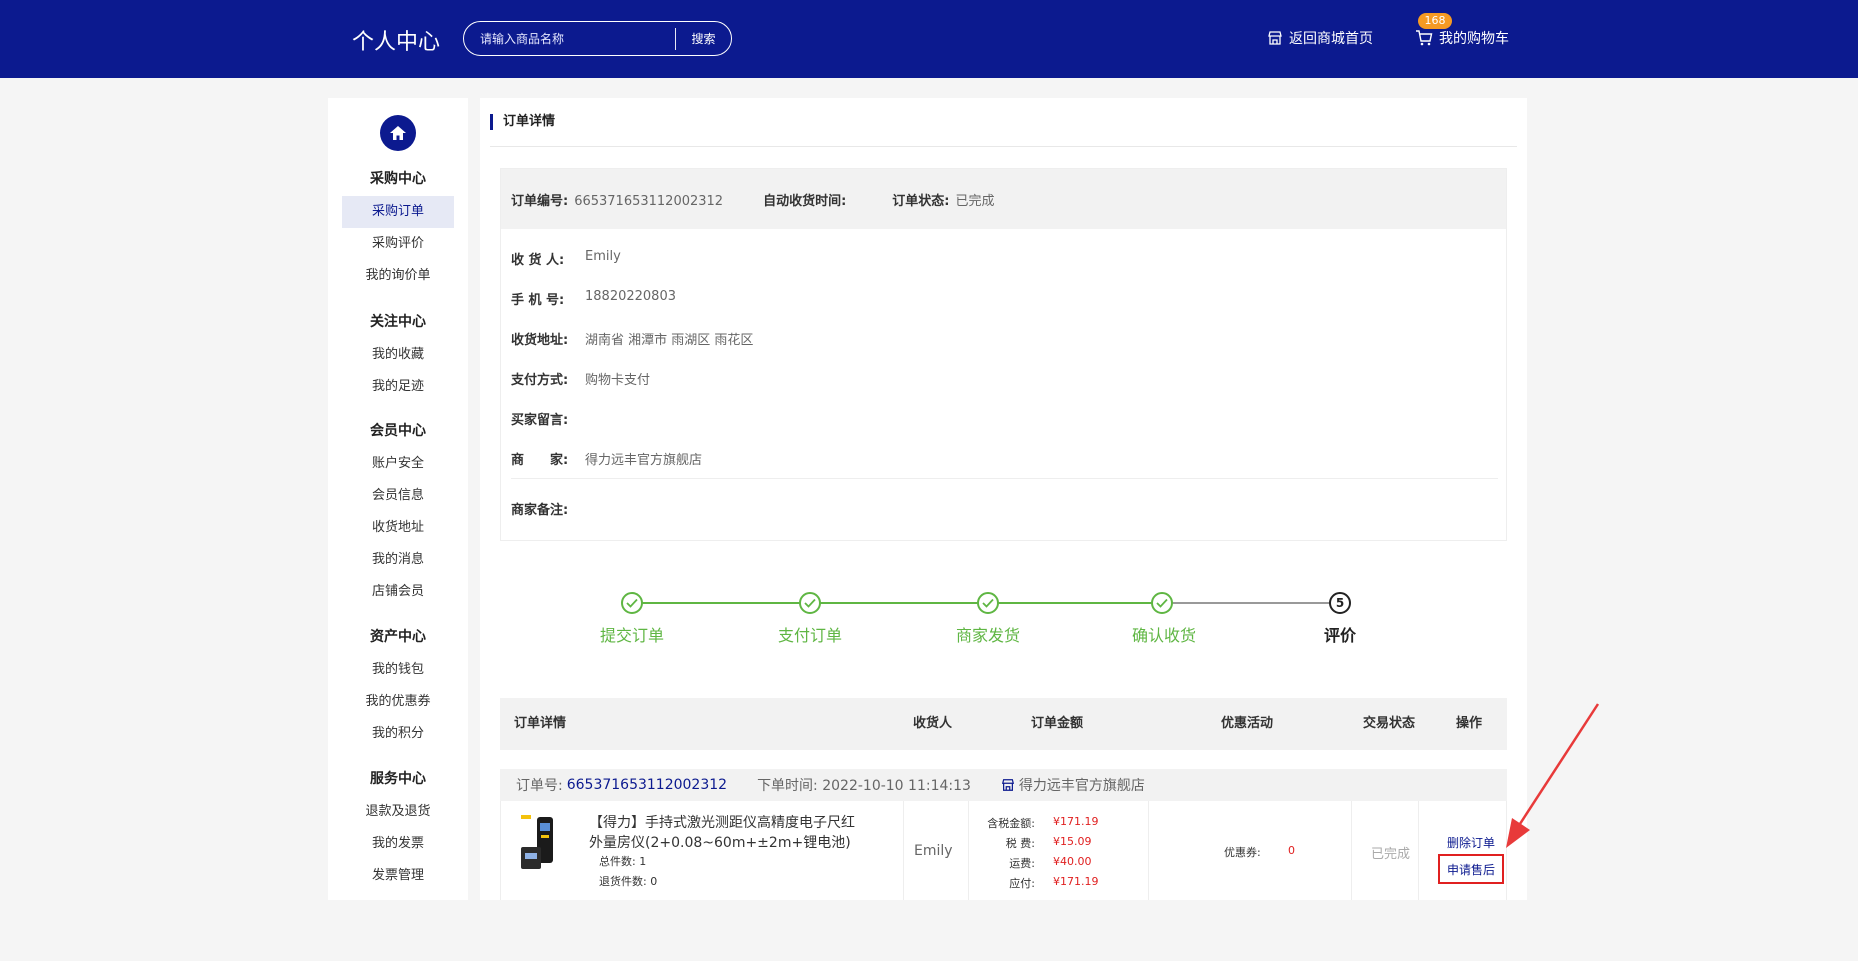  I want to click on order-number-label: 订单编号:, so click(540, 201).